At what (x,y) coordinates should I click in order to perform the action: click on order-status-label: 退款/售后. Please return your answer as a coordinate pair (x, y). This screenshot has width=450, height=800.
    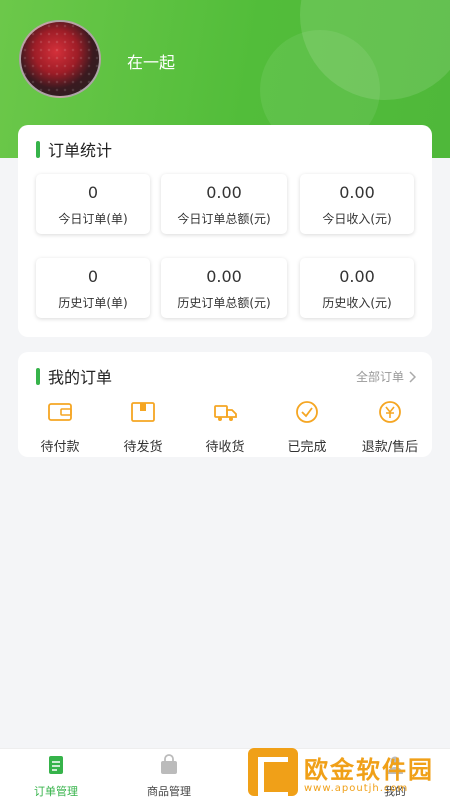
    Looking at the image, I should click on (390, 447).